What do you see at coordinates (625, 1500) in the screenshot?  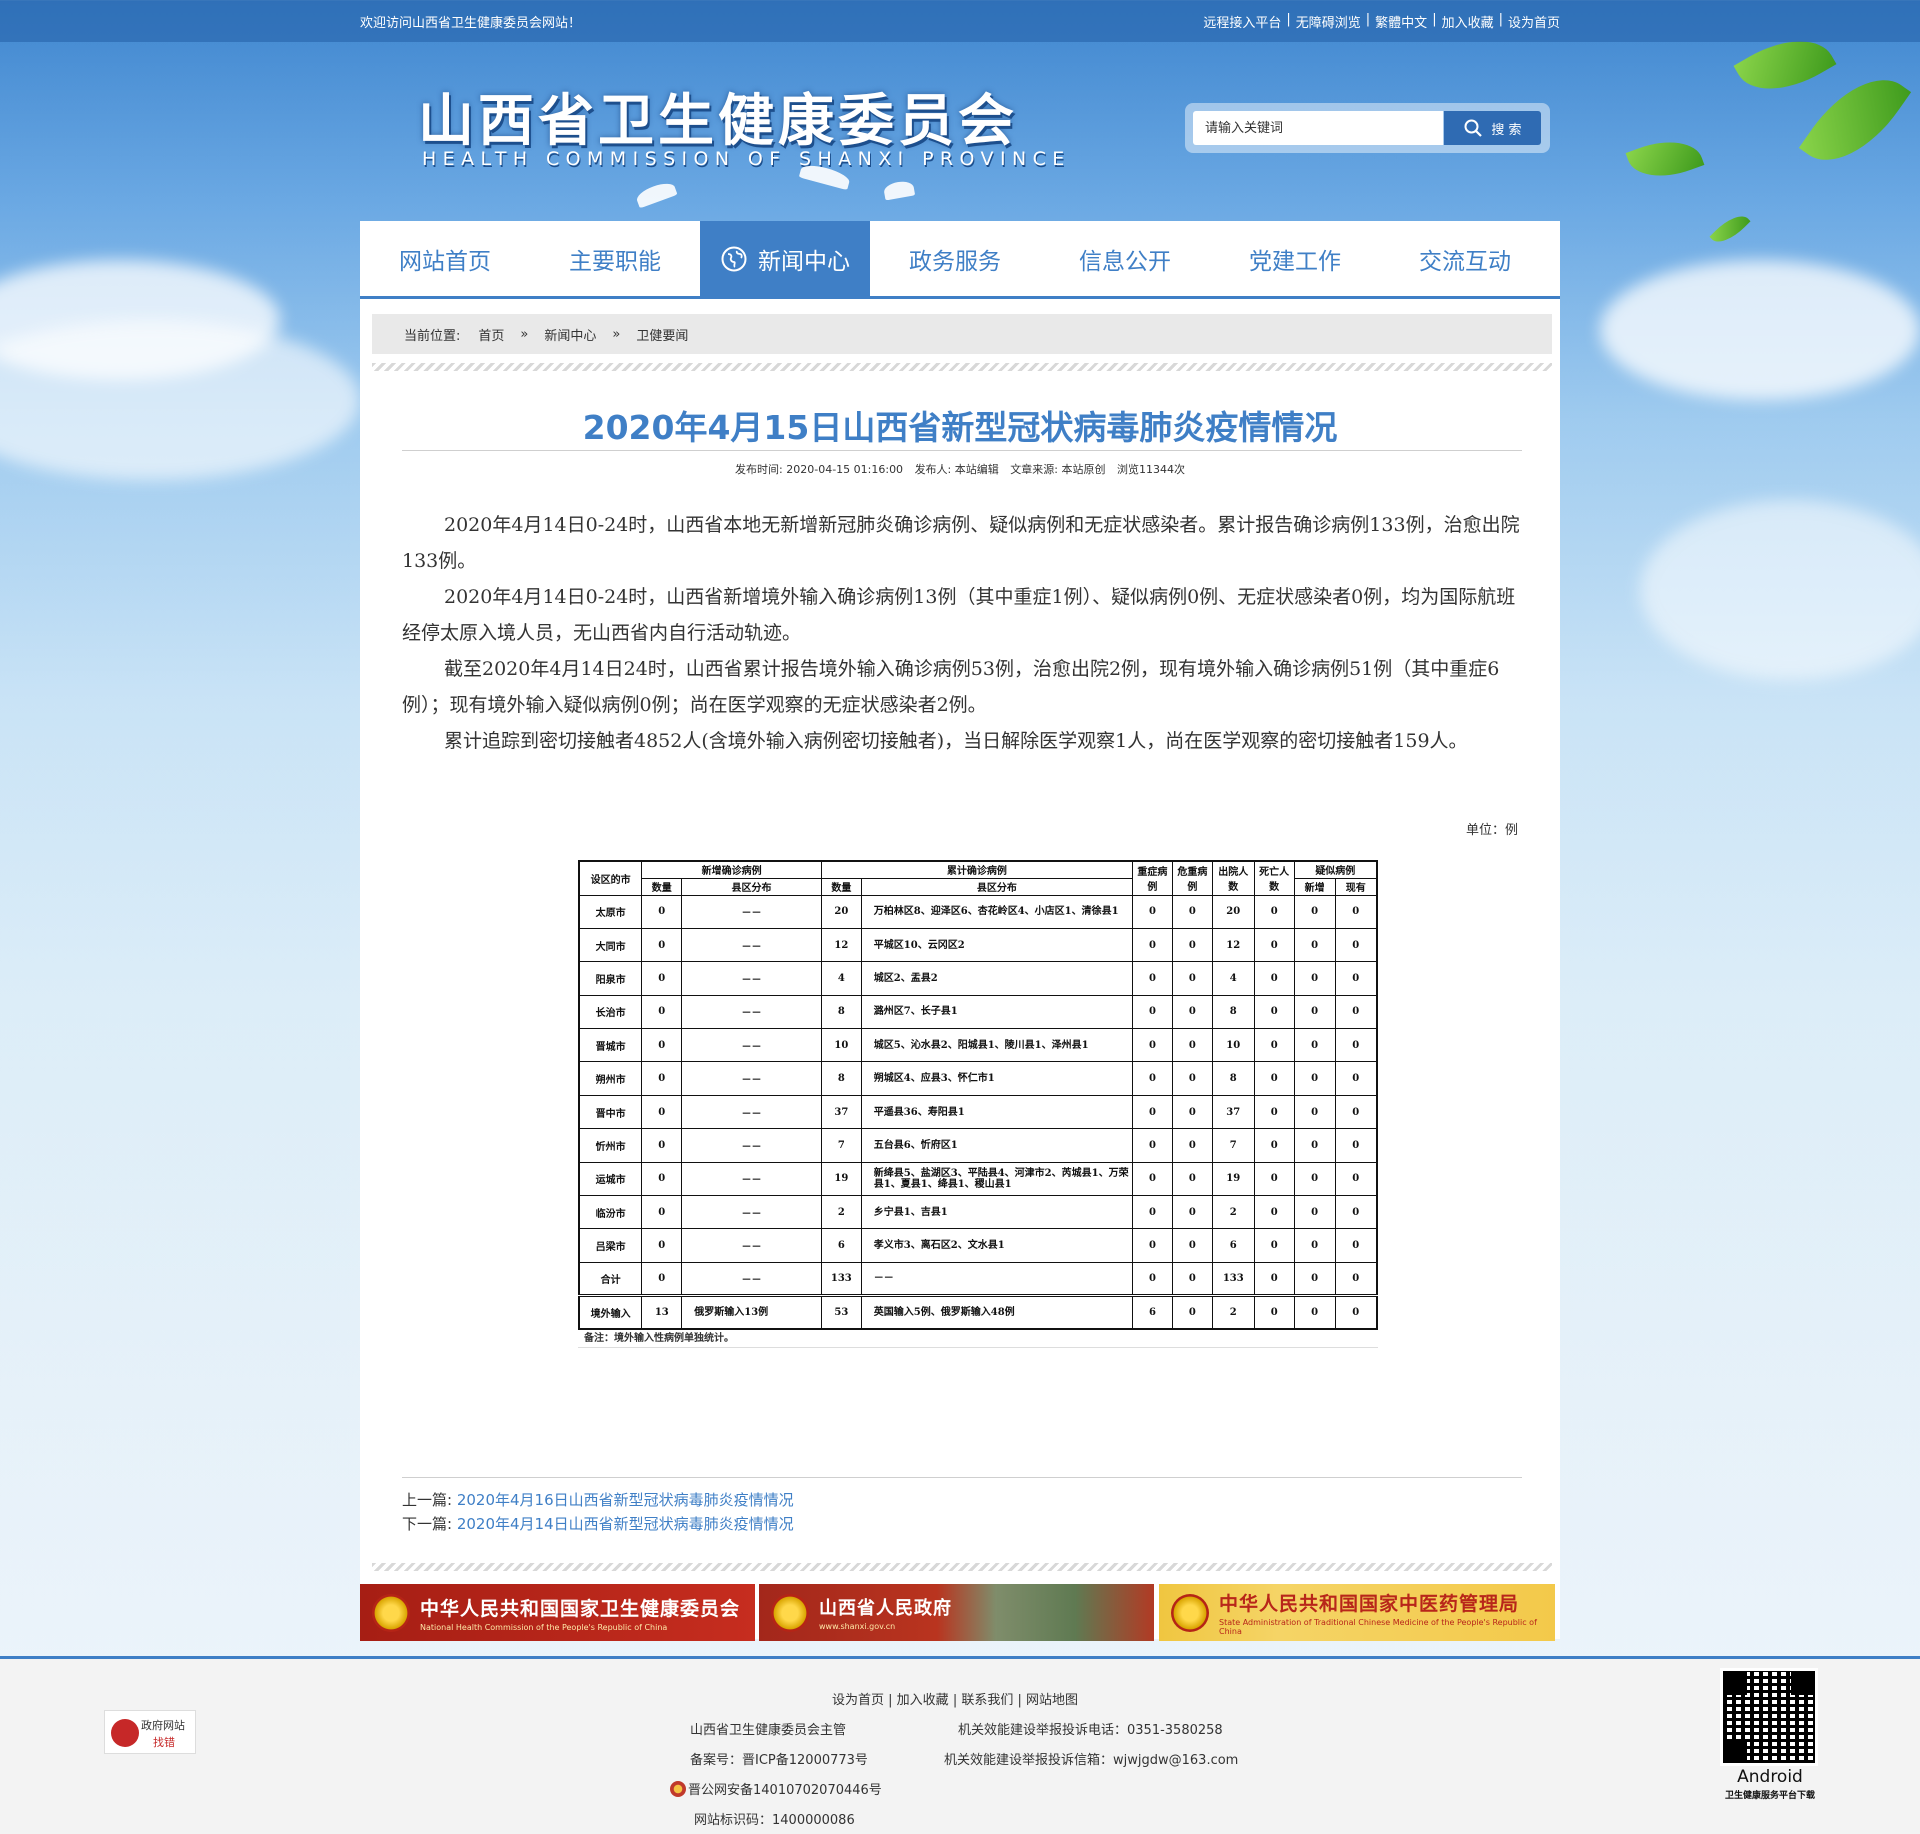 I see `prev-article-link: 2020年4月16日山西省新型冠状病毒肺炎疫情情况` at bounding box center [625, 1500].